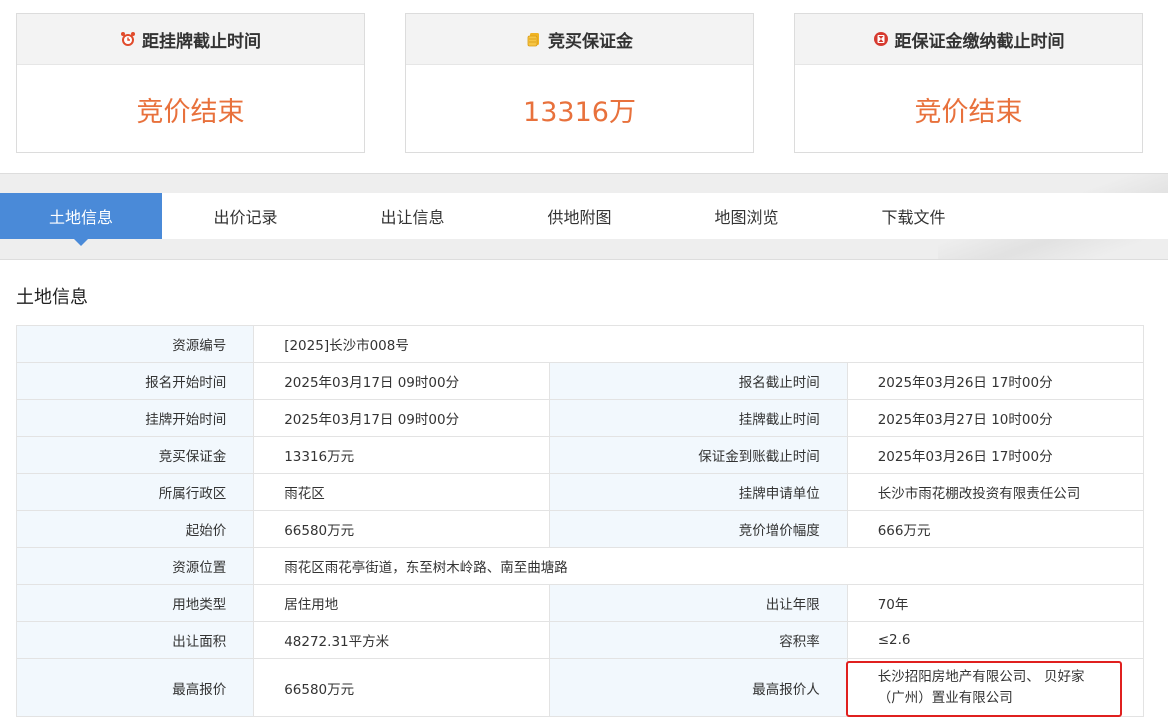 This screenshot has height=718, width=1168. Describe the element at coordinates (52, 297) in the screenshot. I see `section-title: 土地信息` at that location.